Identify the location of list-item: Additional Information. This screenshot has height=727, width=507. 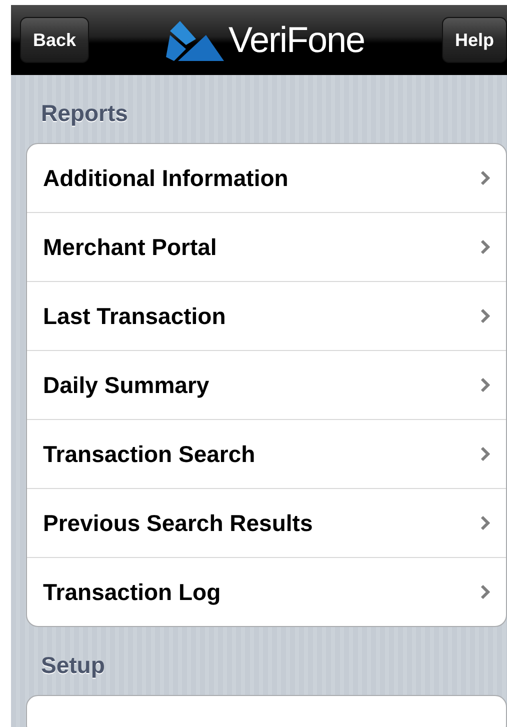
(266, 178).